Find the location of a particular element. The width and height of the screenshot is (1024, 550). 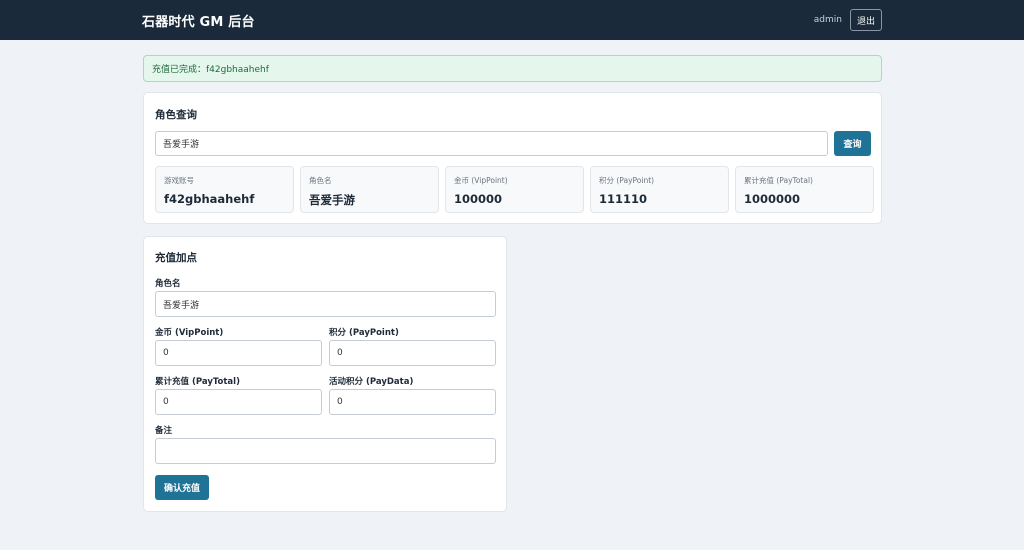

role-name-input: 吾爱手游 is located at coordinates (325, 304).